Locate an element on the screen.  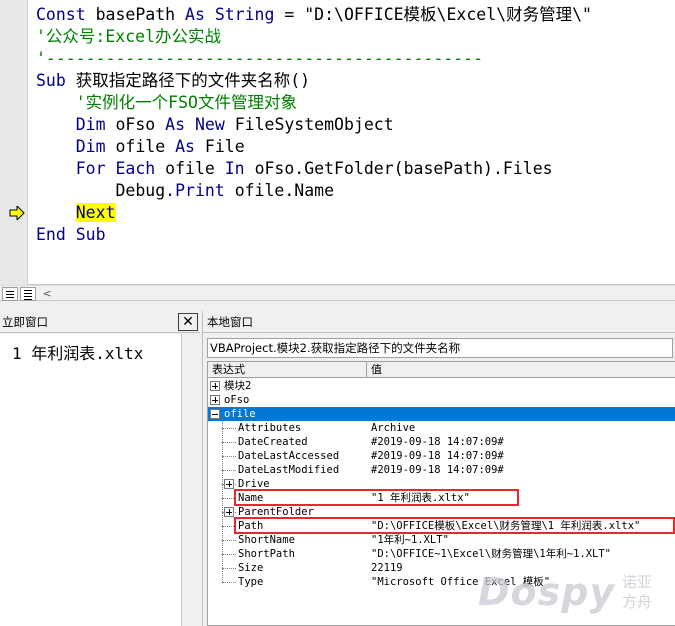
row-expression: Attributes is located at coordinates (270, 428).